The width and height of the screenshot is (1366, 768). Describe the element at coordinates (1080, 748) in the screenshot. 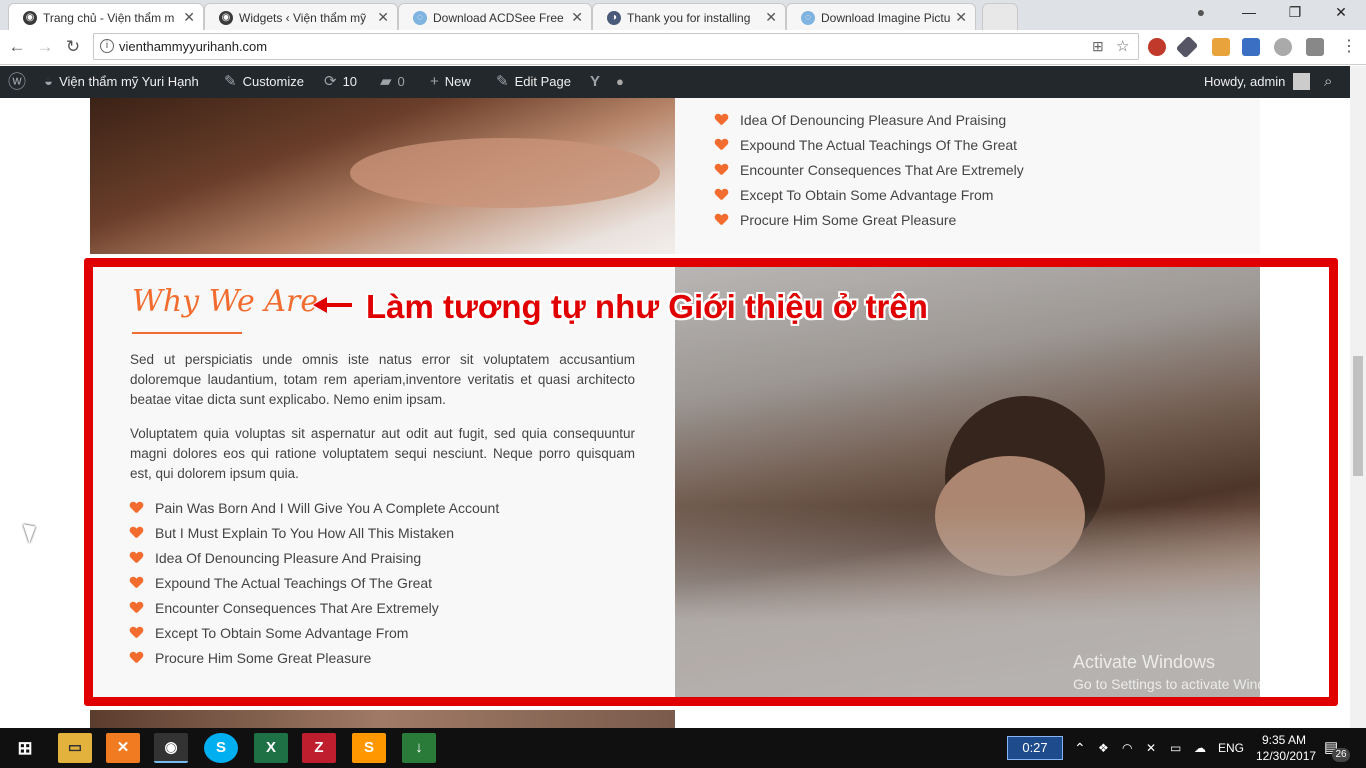

I see `tray-chevron-up-icon: ⌃` at that location.